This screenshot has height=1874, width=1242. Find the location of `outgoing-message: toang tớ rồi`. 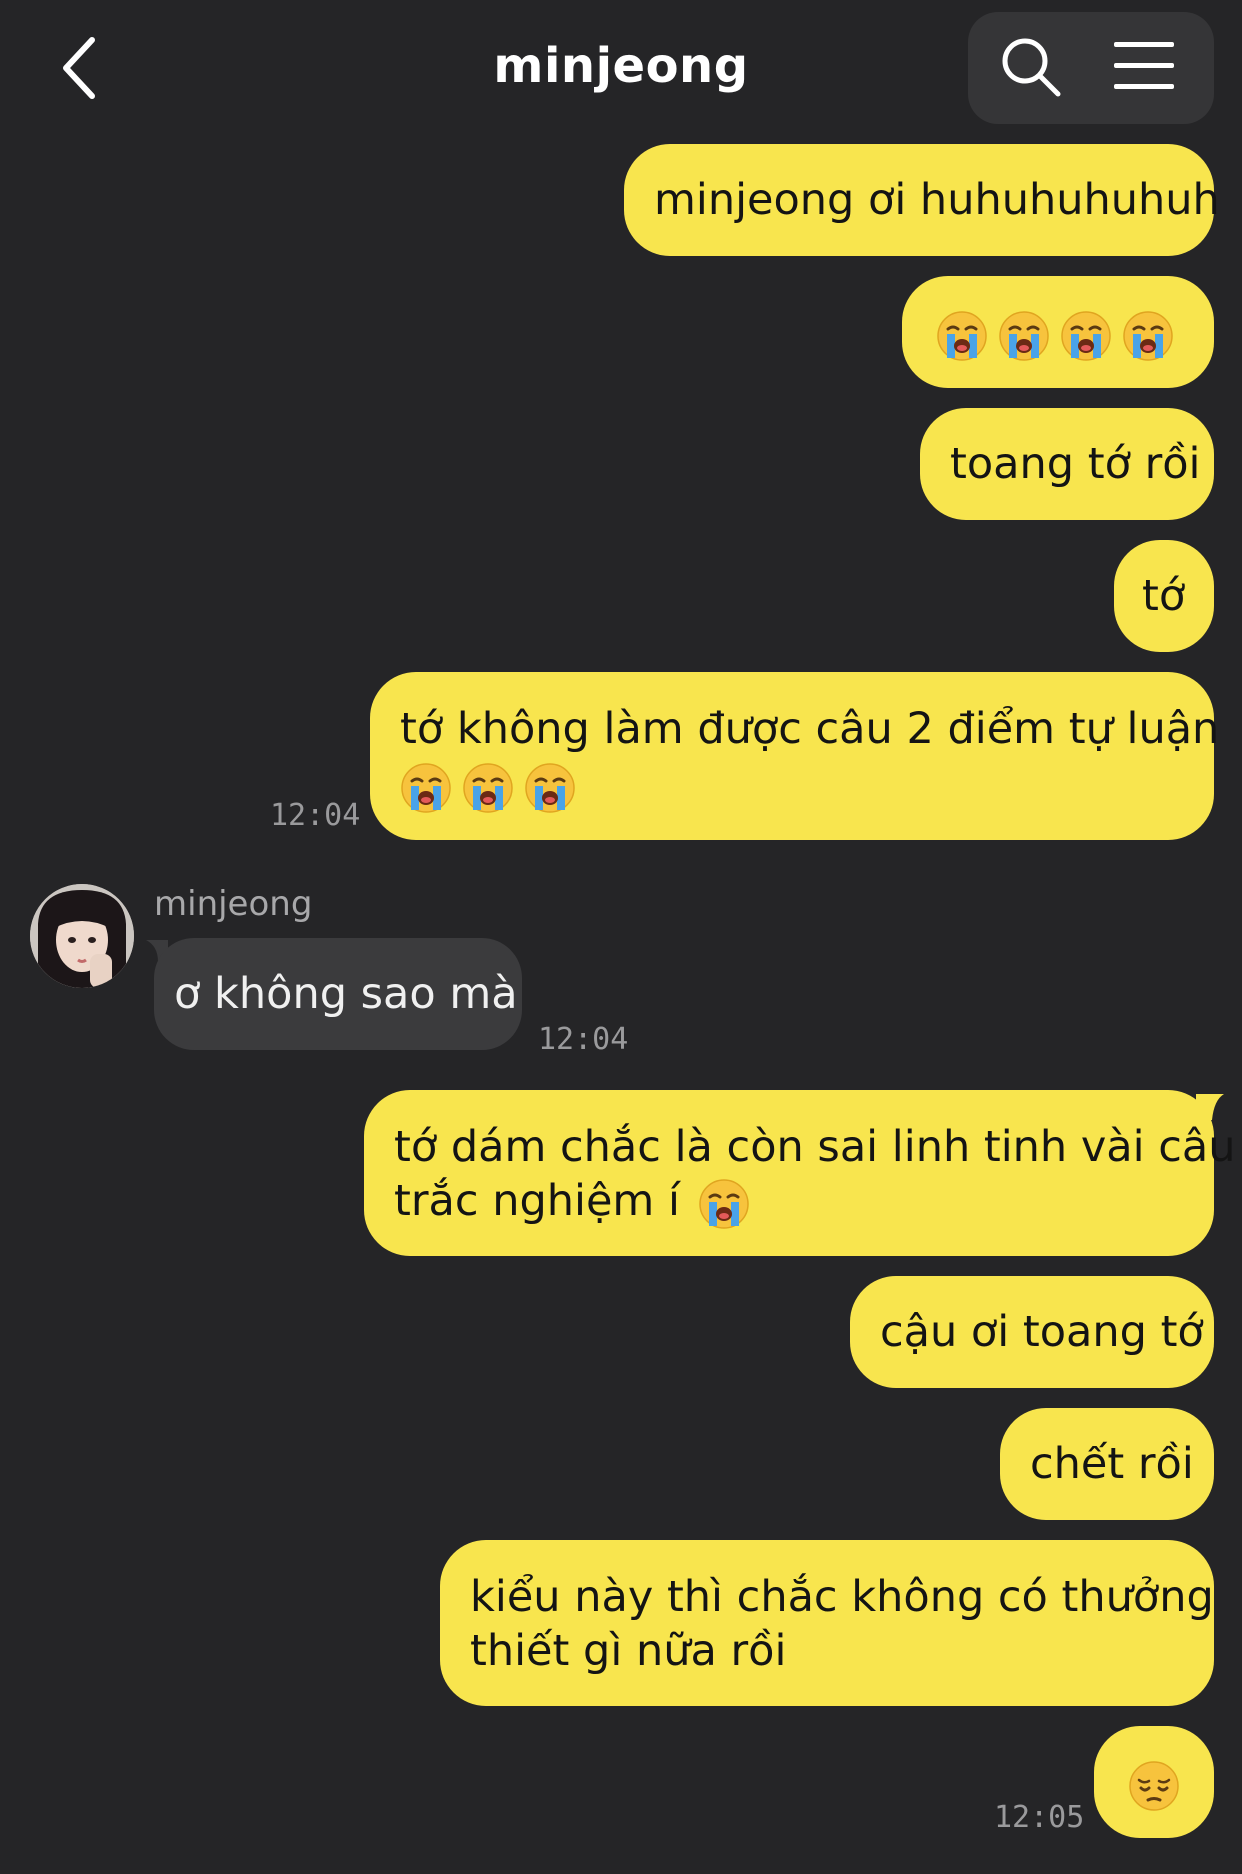

outgoing-message: toang tớ rồi is located at coordinates (1067, 464).